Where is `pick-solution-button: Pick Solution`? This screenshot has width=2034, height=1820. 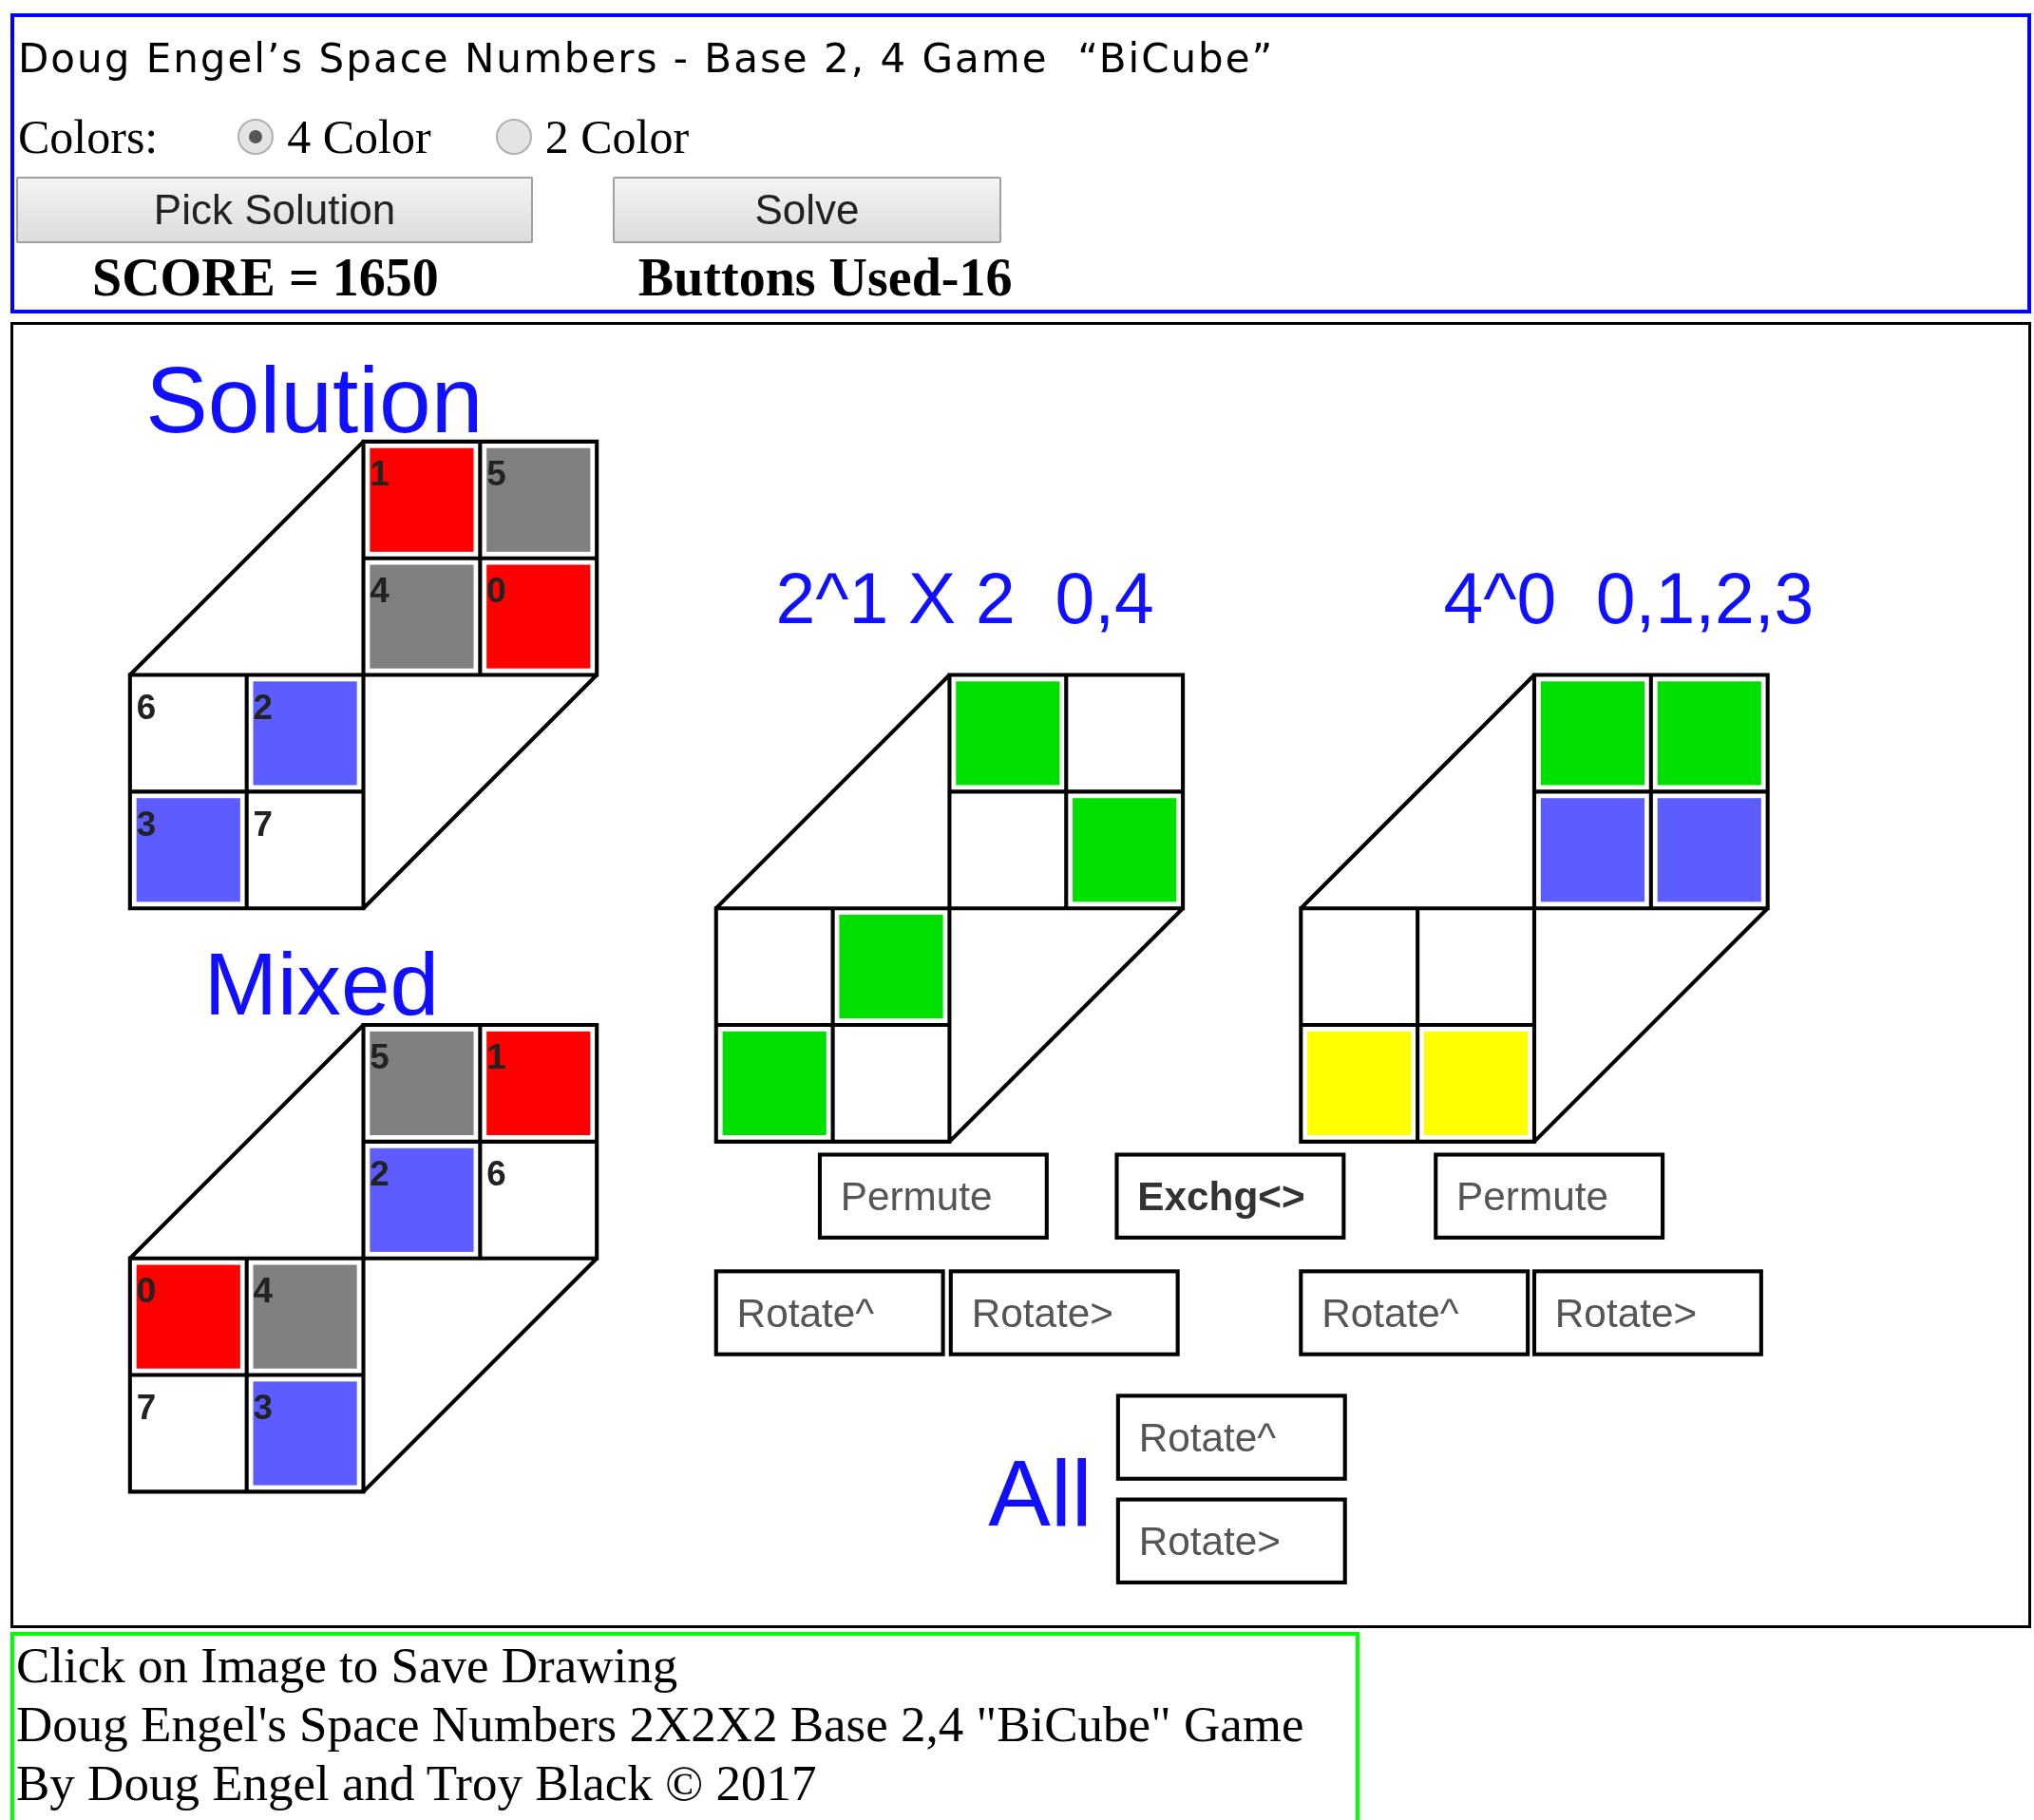 pick-solution-button: Pick Solution is located at coordinates (275, 210).